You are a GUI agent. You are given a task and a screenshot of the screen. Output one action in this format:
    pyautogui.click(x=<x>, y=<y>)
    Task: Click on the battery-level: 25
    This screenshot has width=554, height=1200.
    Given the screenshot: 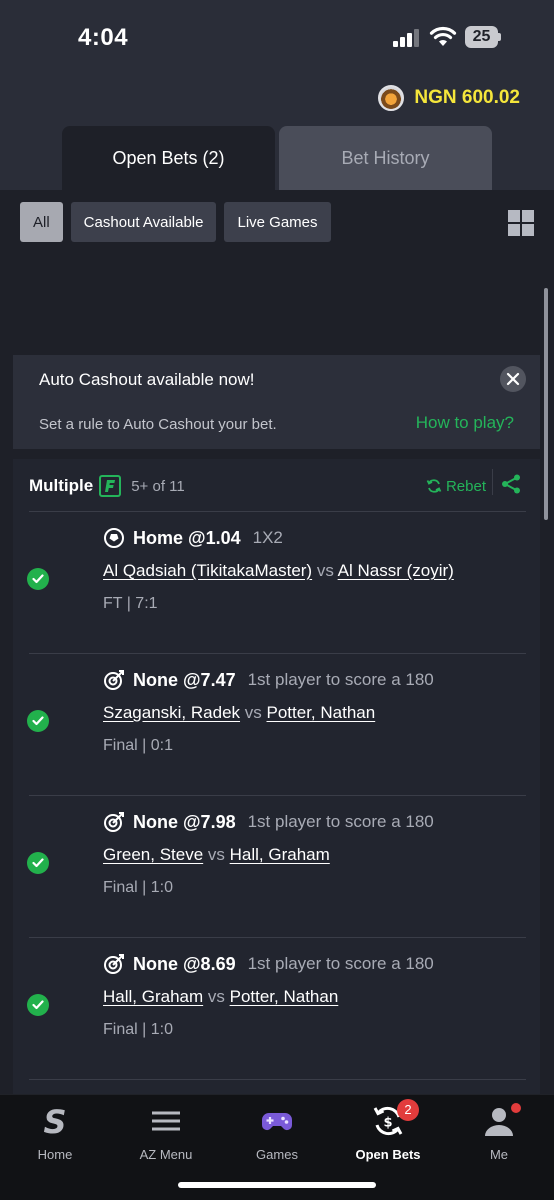 What is the action you would take?
    pyautogui.click(x=481, y=37)
    